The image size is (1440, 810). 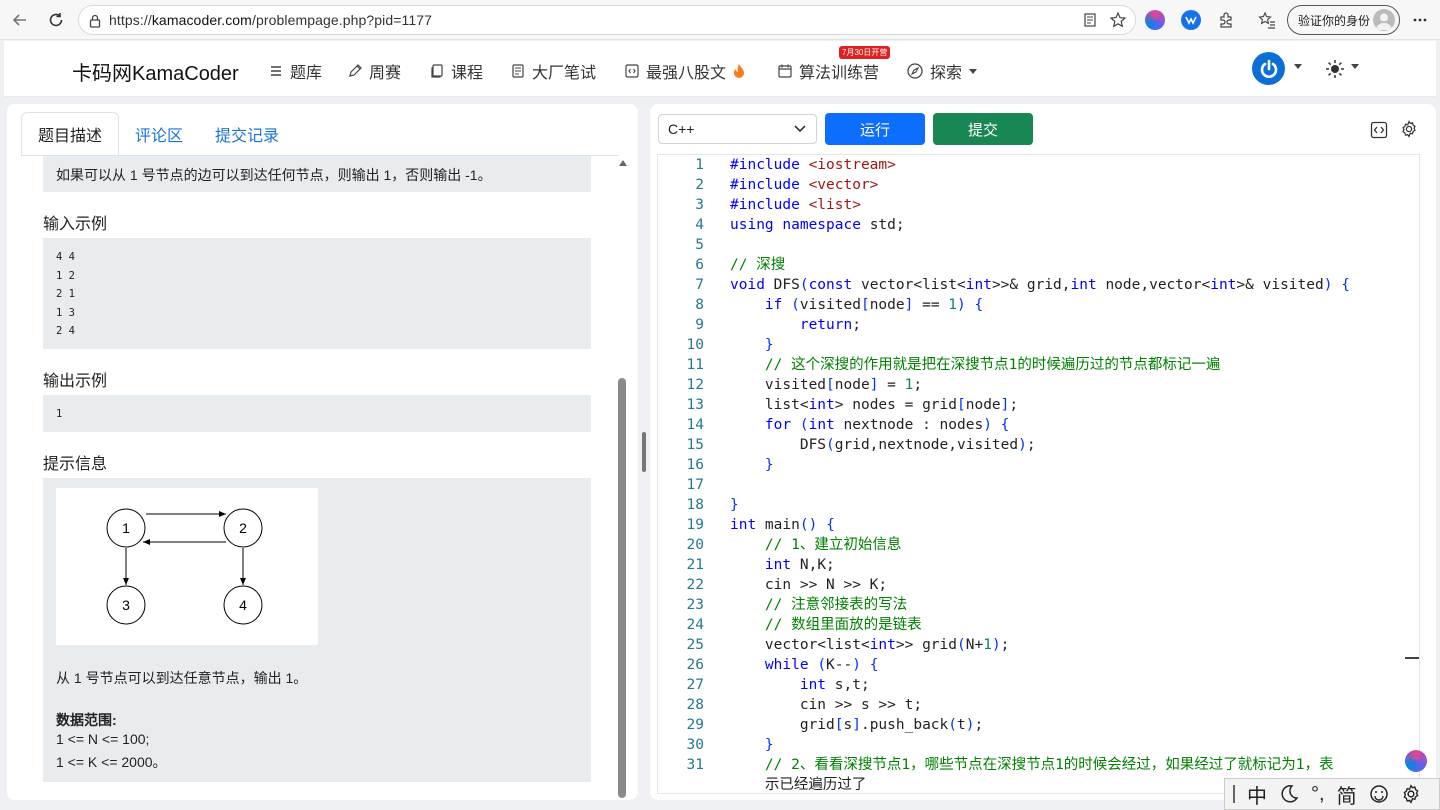 What do you see at coordinates (1155, 20) in the screenshot?
I see `copilot-extension-icon` at bounding box center [1155, 20].